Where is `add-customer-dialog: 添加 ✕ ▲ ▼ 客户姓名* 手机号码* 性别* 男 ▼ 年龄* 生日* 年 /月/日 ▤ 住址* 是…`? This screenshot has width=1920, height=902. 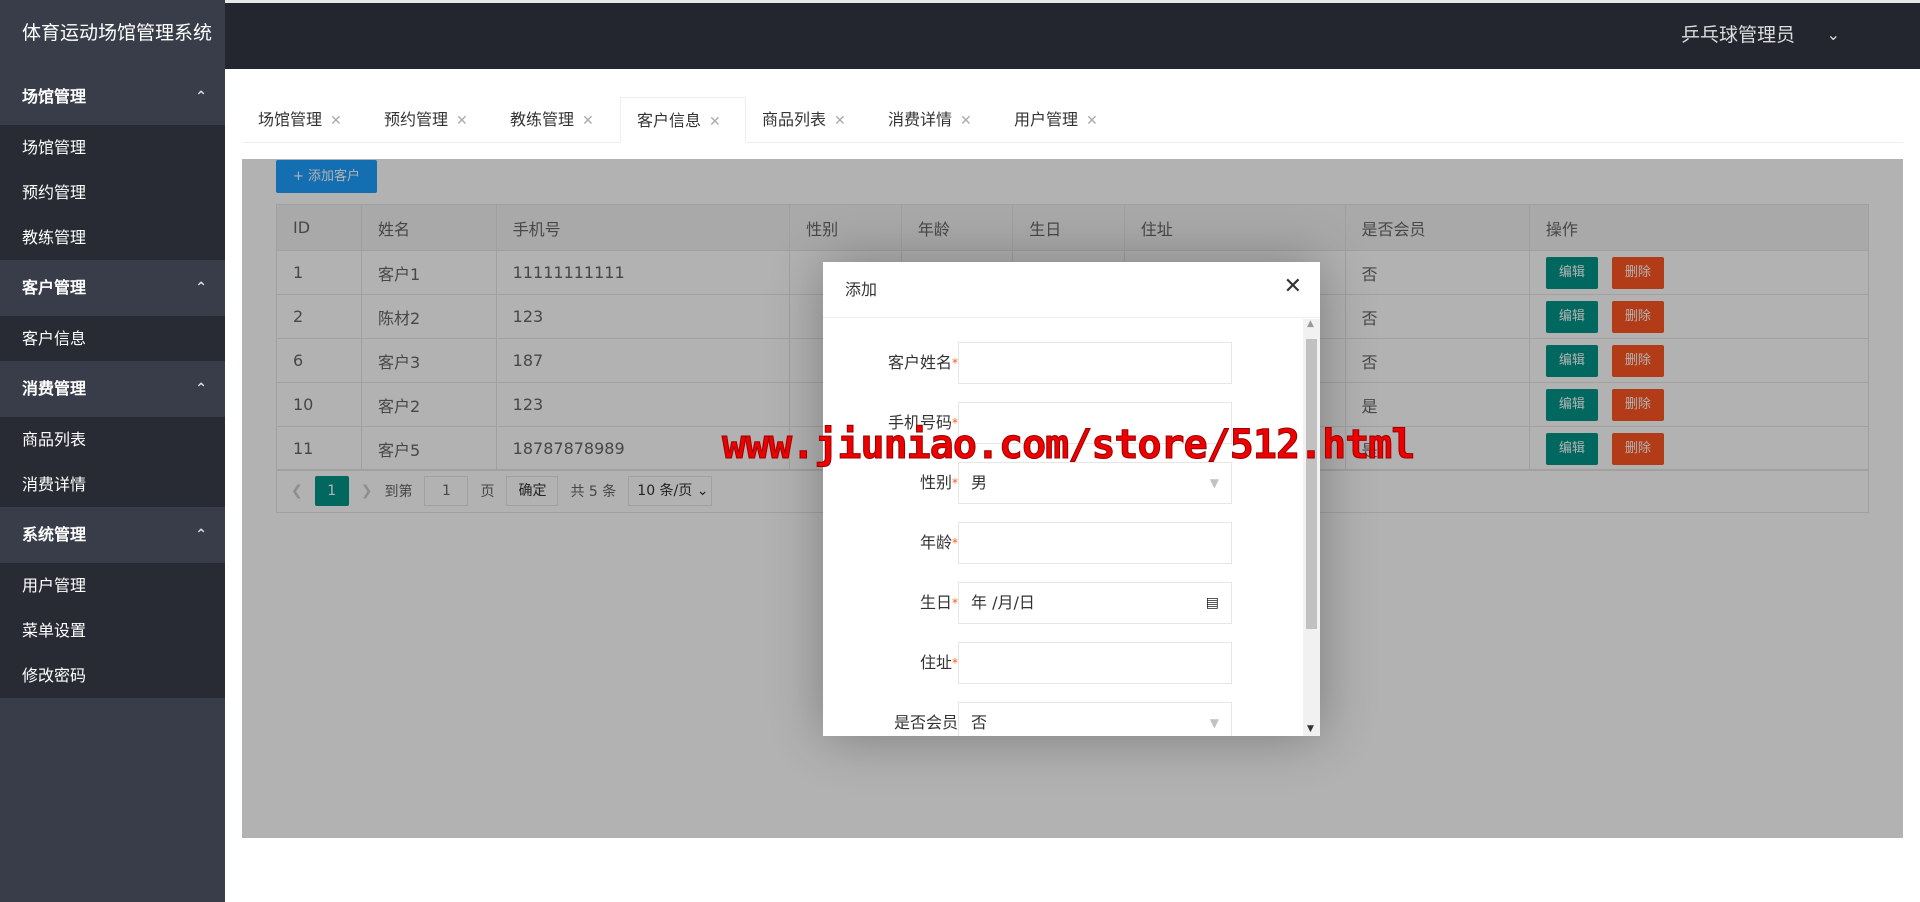
add-customer-dialog: 添加 ✕ ▲ ▼ 客户姓名* 手机号码* 性别* 男 ▼ 年龄* 生日* 年 /月/日 ▤ 住址* 是… is located at coordinates (1071, 499).